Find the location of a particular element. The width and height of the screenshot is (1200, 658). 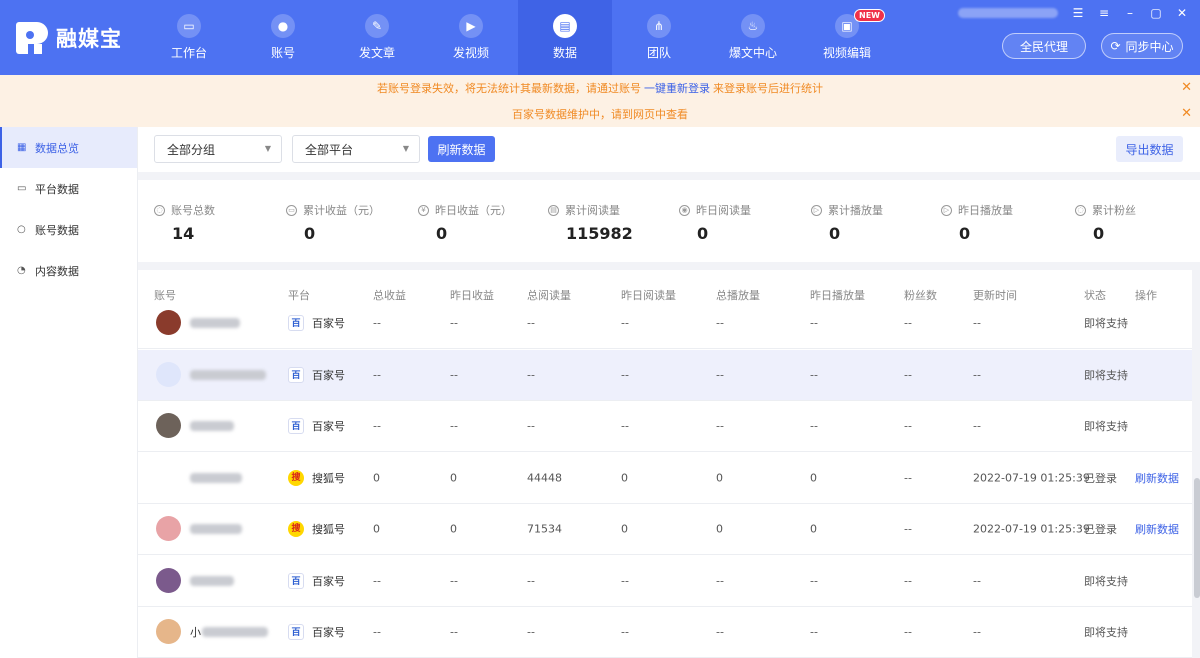

stat-item: ◌ 累计粉丝 0 is located at coordinates (1105, 222).